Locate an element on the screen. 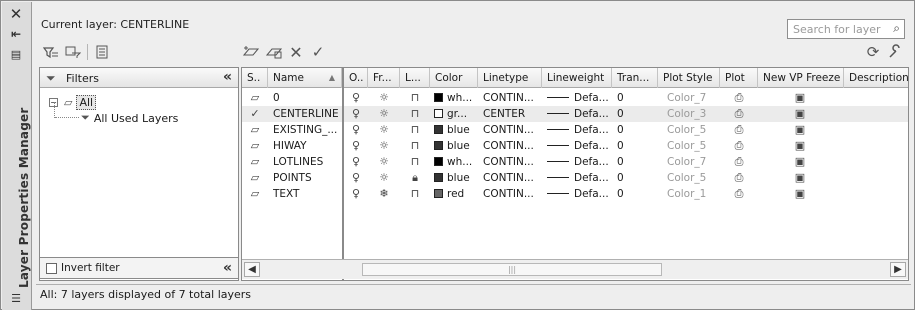 Image resolution: width=915 pixels, height=310 pixels. frozen-column-splitter is located at coordinates (343, 174).